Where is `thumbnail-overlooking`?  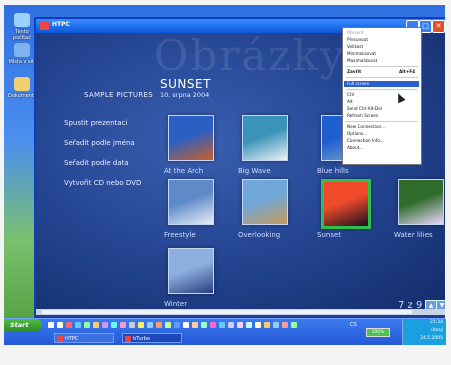 thumbnail-overlooking is located at coordinates (265, 202).